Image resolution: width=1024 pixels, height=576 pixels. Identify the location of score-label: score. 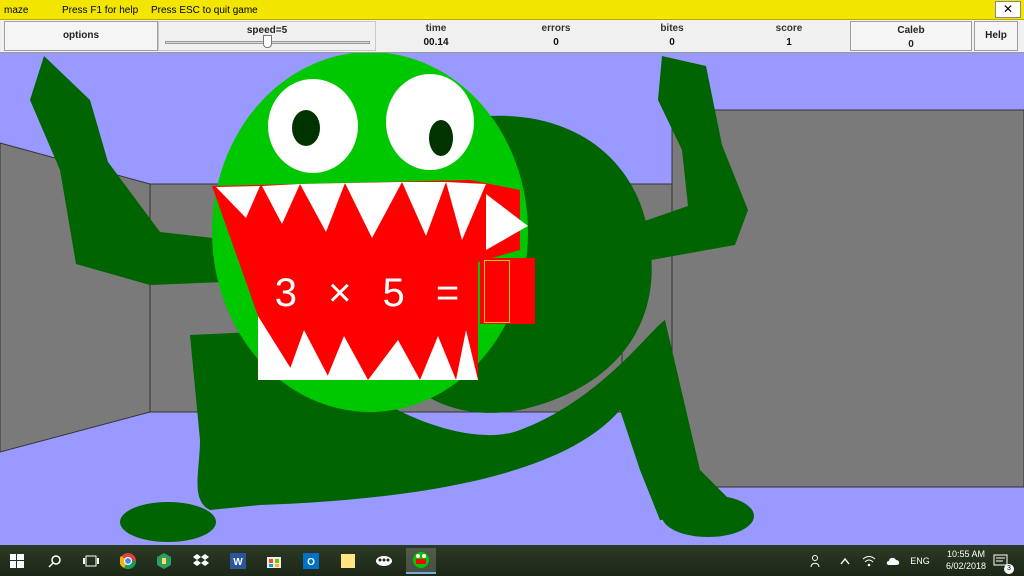
(789, 28).